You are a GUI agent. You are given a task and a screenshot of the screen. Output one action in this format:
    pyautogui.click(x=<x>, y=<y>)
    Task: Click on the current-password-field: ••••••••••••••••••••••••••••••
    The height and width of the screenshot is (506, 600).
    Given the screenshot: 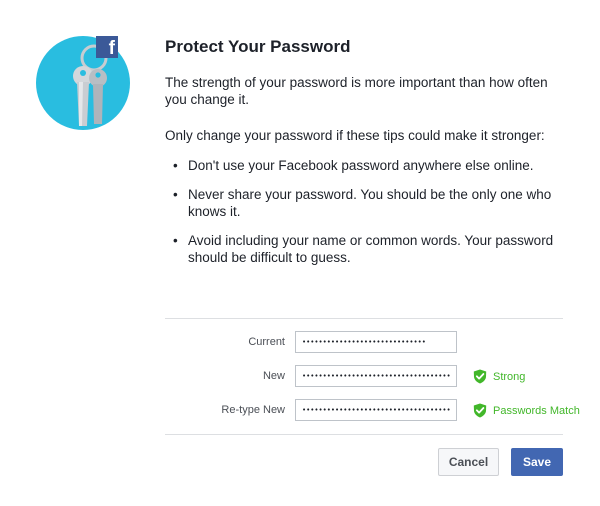 What is the action you would take?
    pyautogui.click(x=376, y=342)
    